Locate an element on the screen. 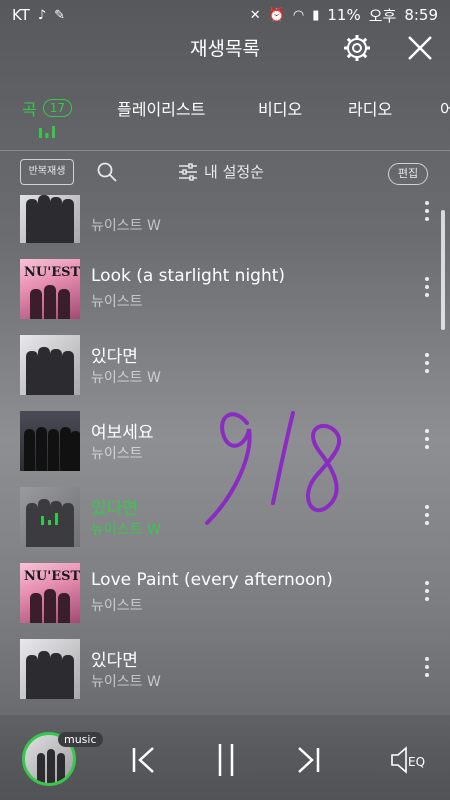 This screenshot has height=800, width=450. song-count-badge: 17 is located at coordinates (57, 108).